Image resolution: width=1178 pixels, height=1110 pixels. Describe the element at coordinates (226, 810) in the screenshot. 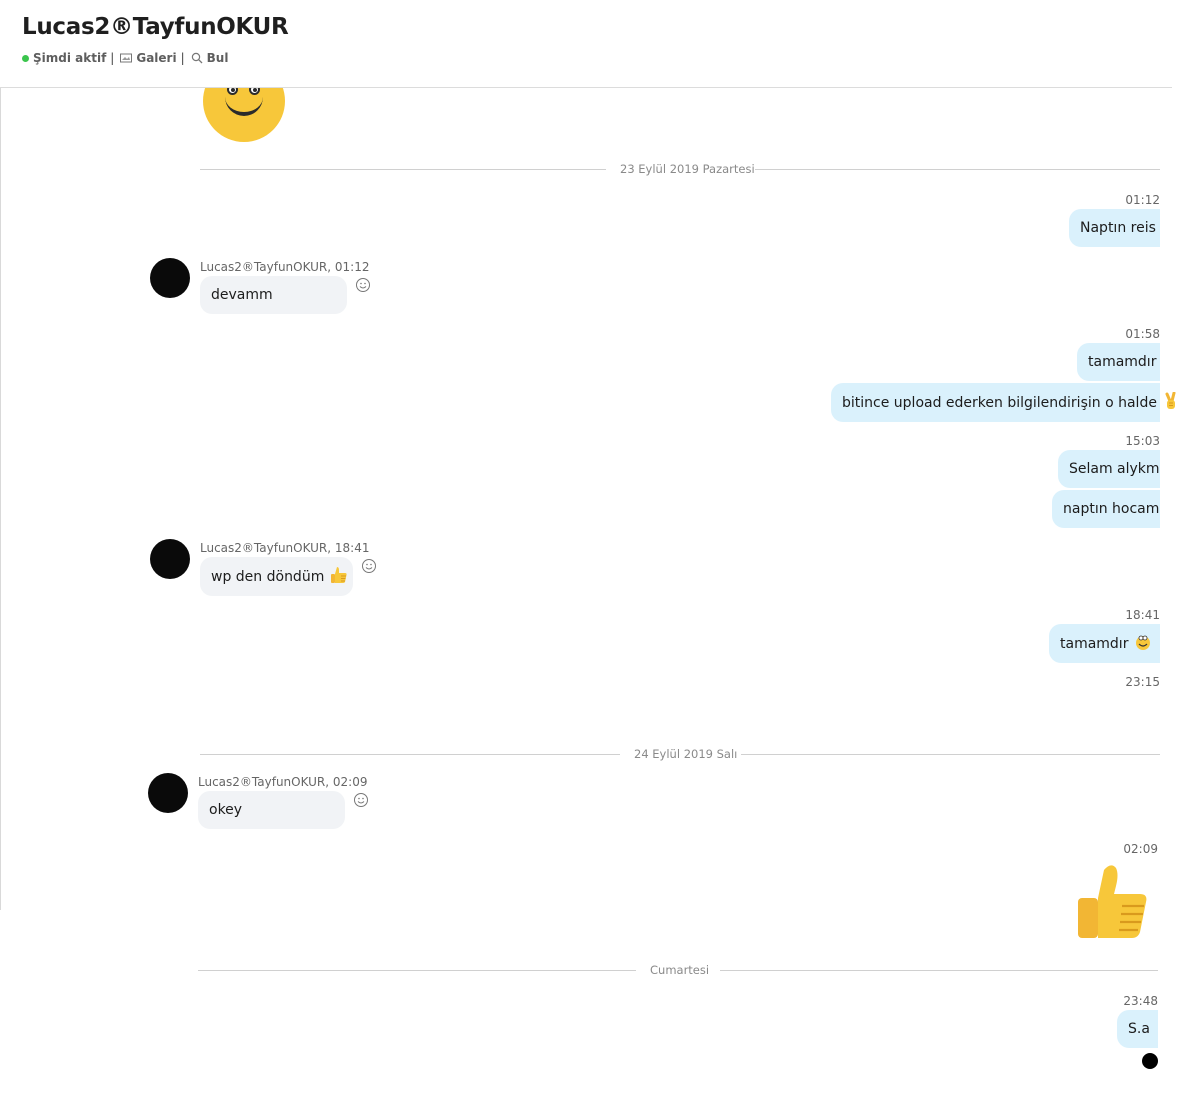

I see `message-text: okey` at that location.